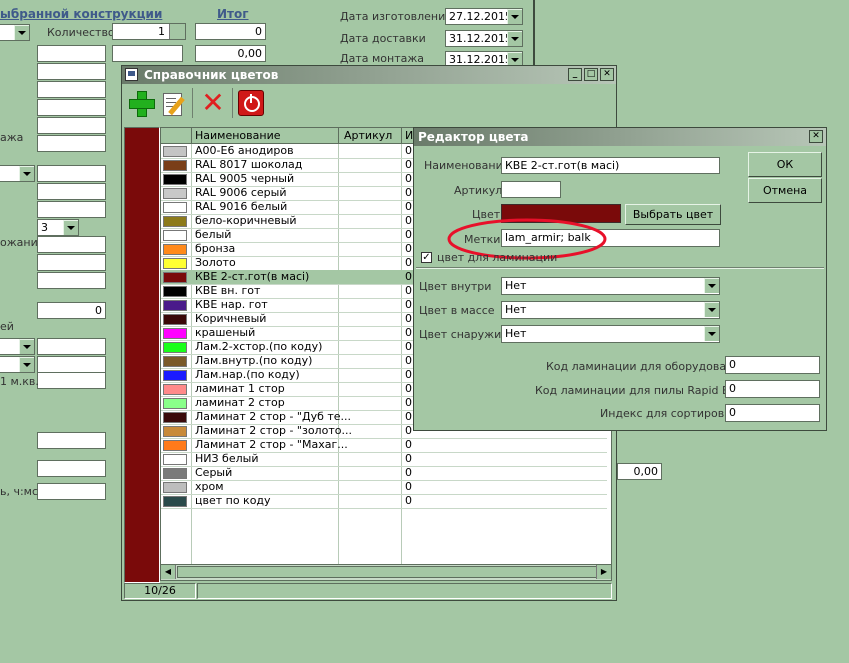 Image resolution: width=849 pixels, height=663 pixels. What do you see at coordinates (254, 360) in the screenshot?
I see `row-color-name: Лам.внутр.(по коду)` at bounding box center [254, 360].